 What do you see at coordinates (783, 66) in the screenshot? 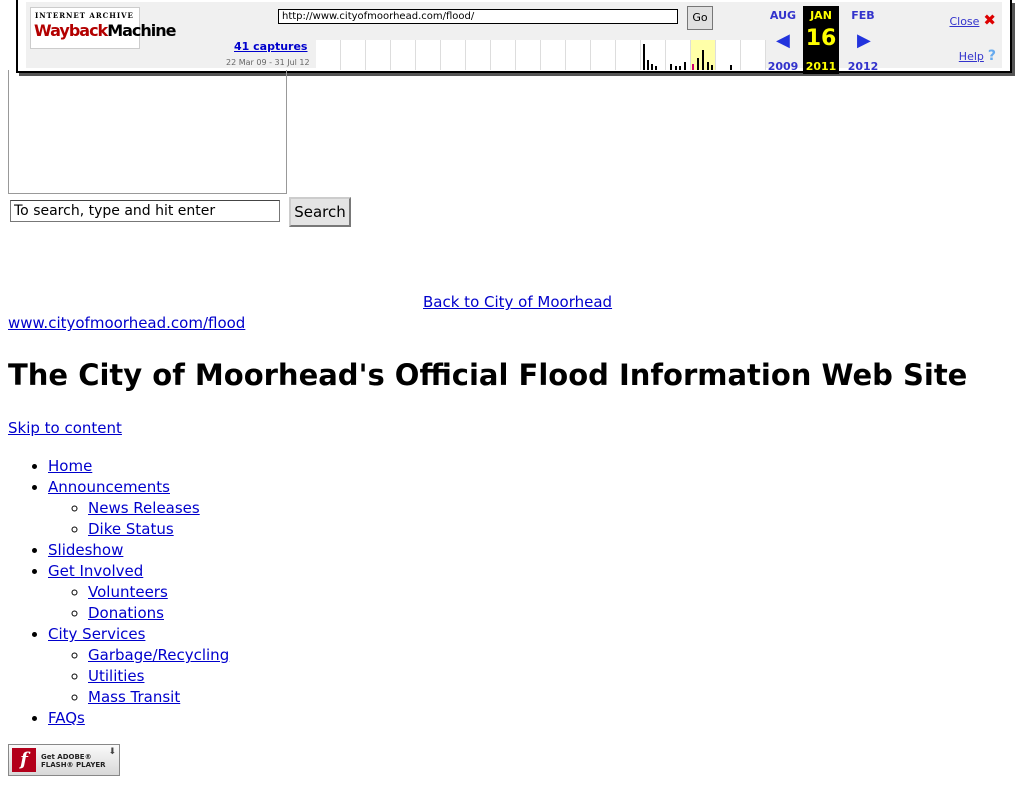
I see `prev-year-link: 2009` at bounding box center [783, 66].